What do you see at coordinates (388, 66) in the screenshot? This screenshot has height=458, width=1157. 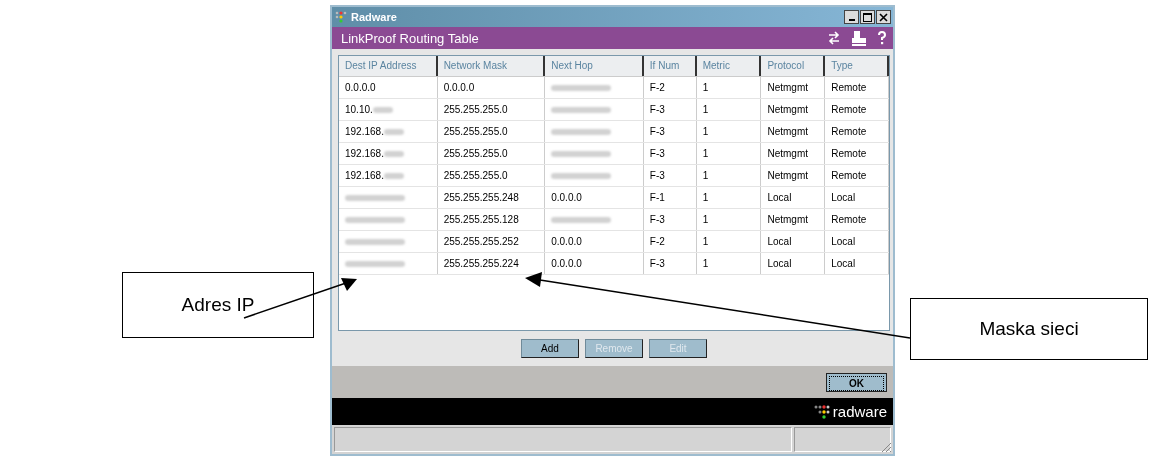 I see `column-header: Dest IP Address` at bounding box center [388, 66].